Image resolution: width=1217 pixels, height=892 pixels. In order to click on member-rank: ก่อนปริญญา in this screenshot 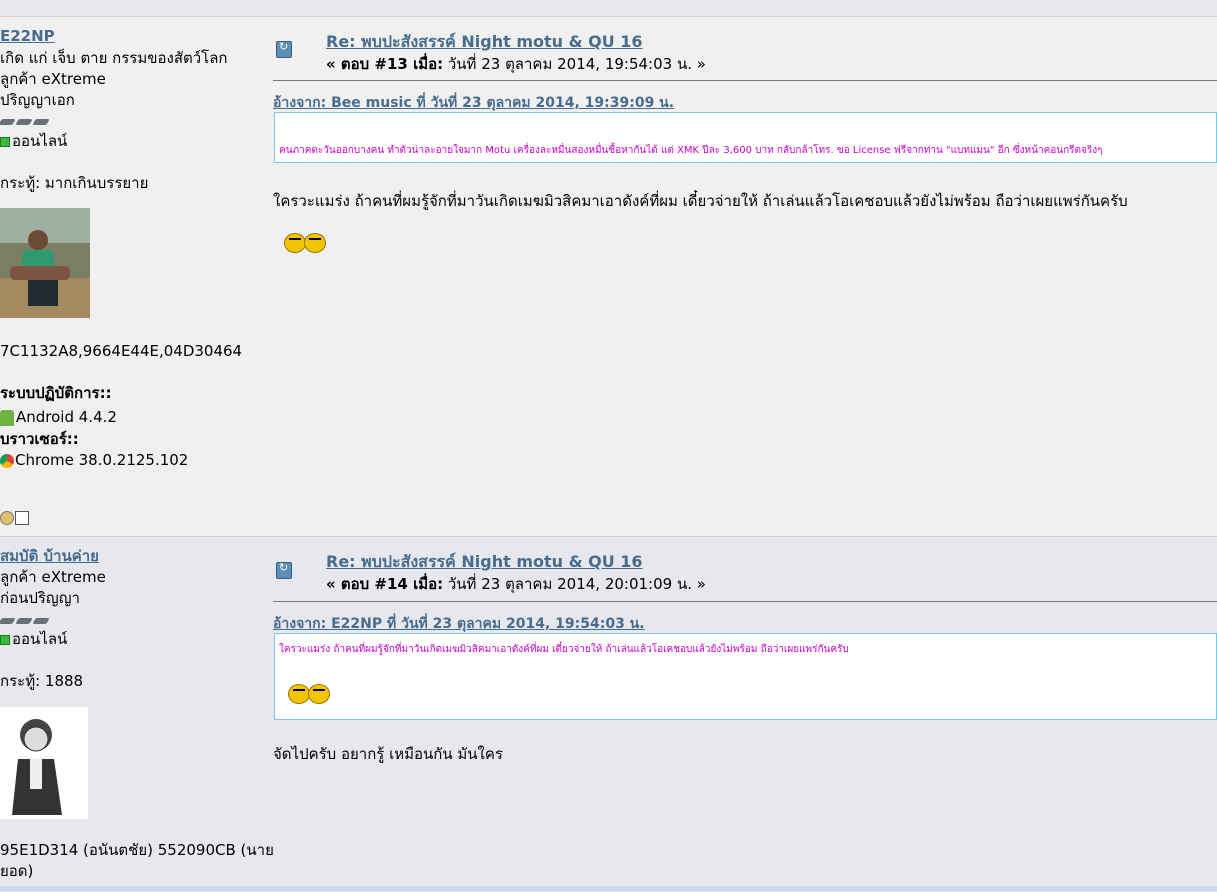, I will do `click(40, 598)`.